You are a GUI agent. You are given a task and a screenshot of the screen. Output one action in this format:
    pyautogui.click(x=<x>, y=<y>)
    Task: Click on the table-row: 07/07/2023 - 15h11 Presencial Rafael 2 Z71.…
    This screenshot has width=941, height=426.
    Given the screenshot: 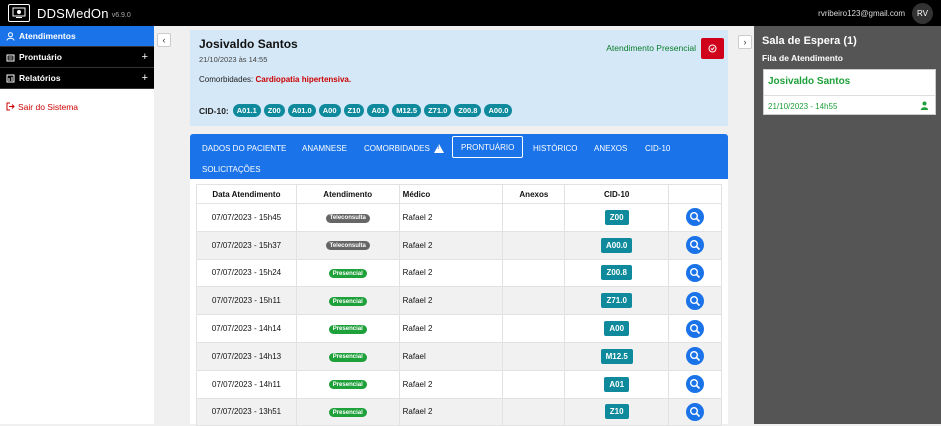 What is the action you would take?
    pyautogui.click(x=459, y=301)
    